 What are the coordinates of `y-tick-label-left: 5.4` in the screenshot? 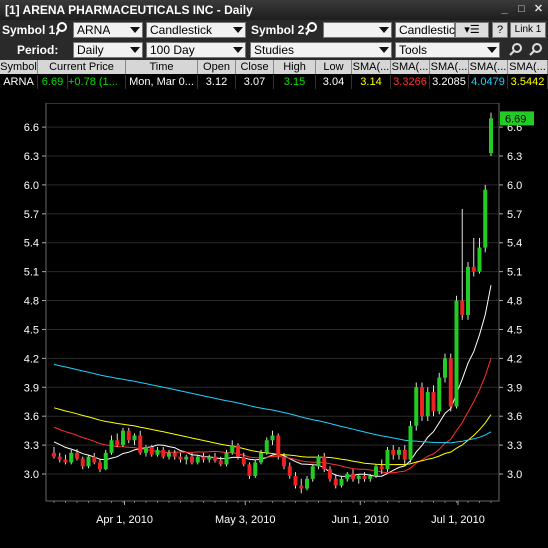 It's located at (31, 244).